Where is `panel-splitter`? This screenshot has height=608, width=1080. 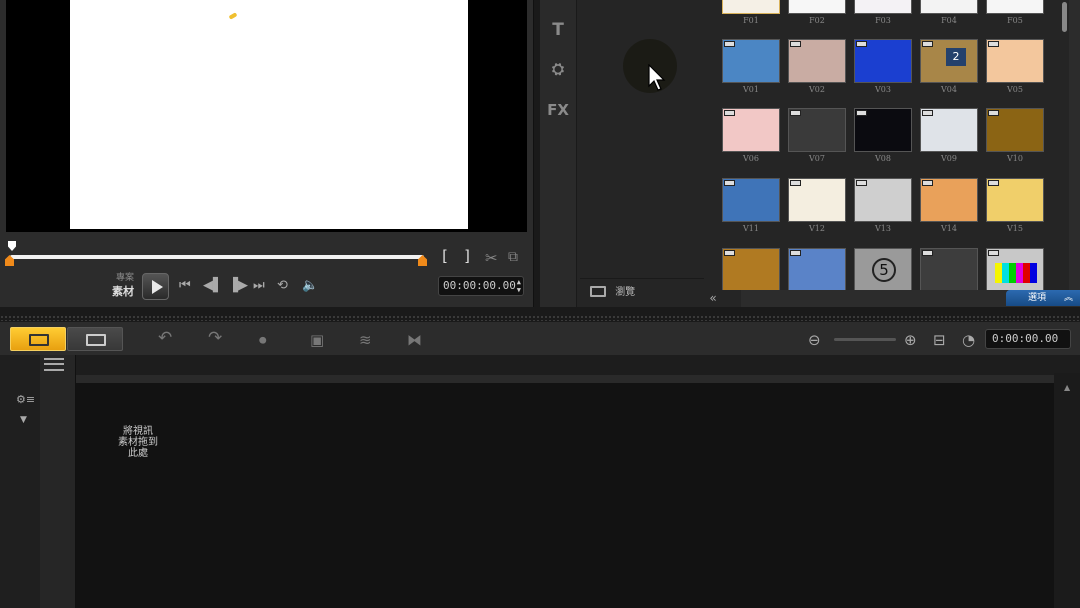 panel-splitter is located at coordinates (540, 318).